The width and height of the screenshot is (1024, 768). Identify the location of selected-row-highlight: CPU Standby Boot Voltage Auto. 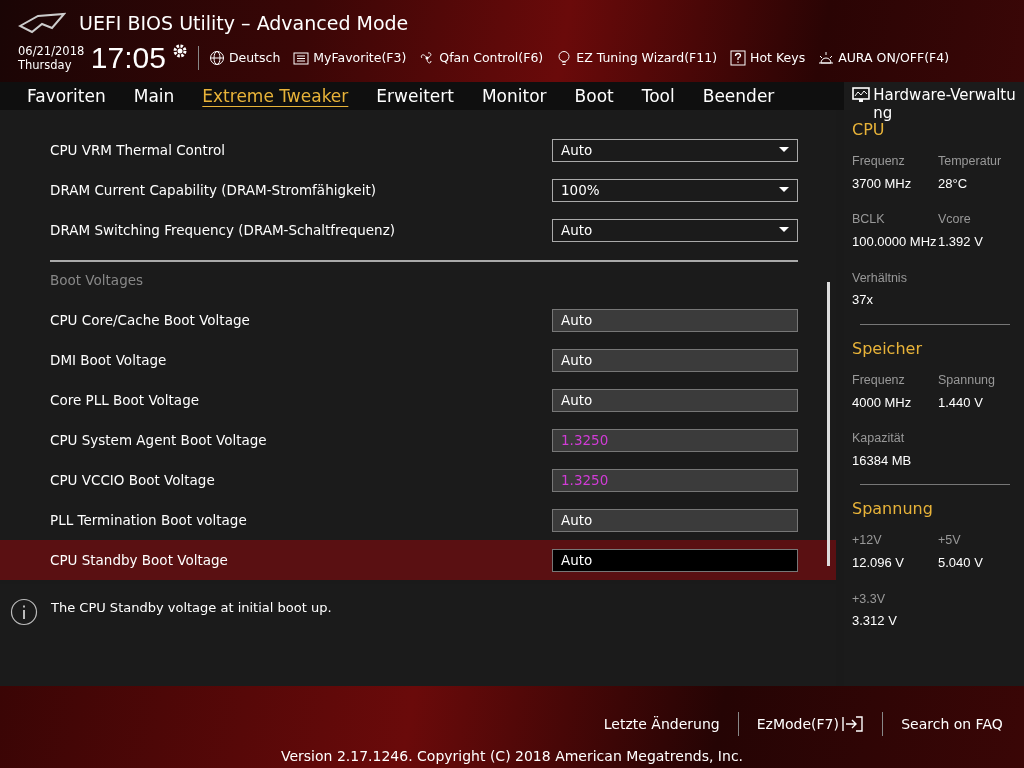
(418, 560).